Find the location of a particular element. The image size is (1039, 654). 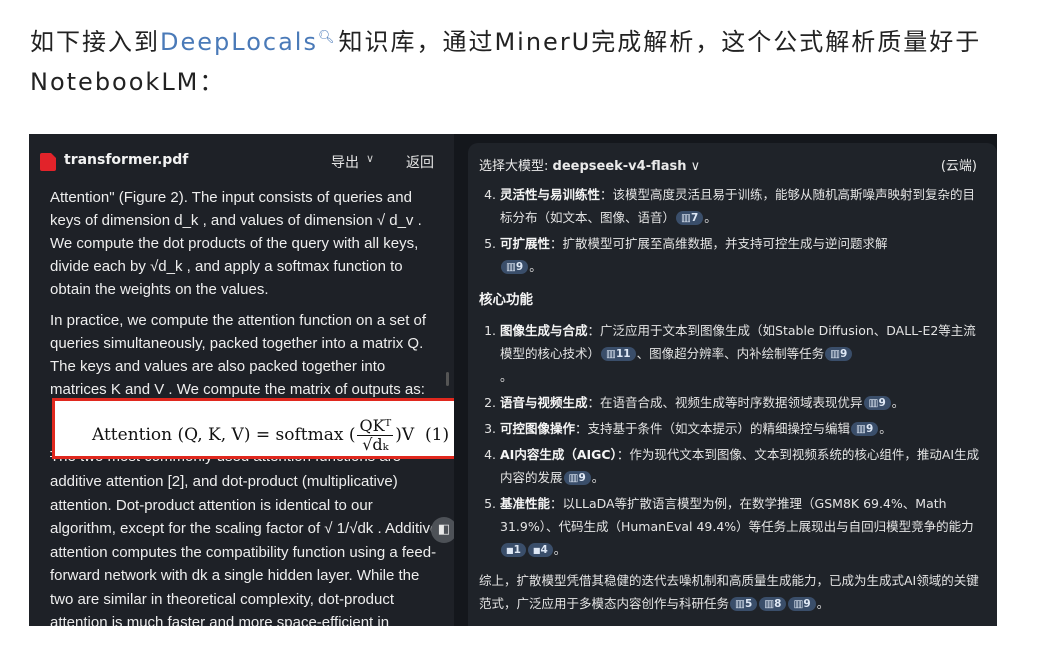

list-item: 可扩展性：扩散模型可扩展至高维数据，并支持可控生成与逆问题求解9。 is located at coordinates (742, 255).